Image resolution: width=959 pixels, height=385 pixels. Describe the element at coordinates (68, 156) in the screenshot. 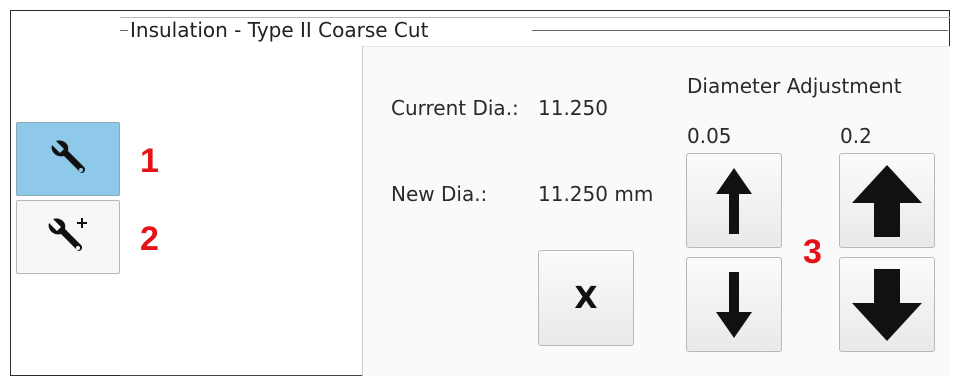

I see `wrench-icon` at that location.